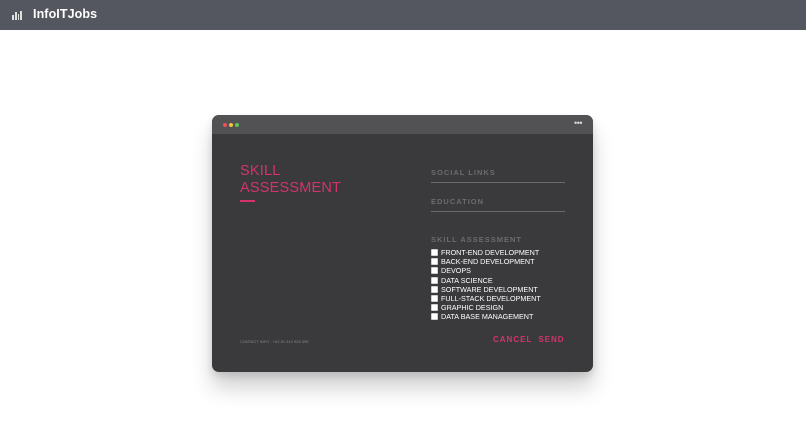 The image size is (806, 425). I want to click on skill-checkbox-database, so click(434, 317).